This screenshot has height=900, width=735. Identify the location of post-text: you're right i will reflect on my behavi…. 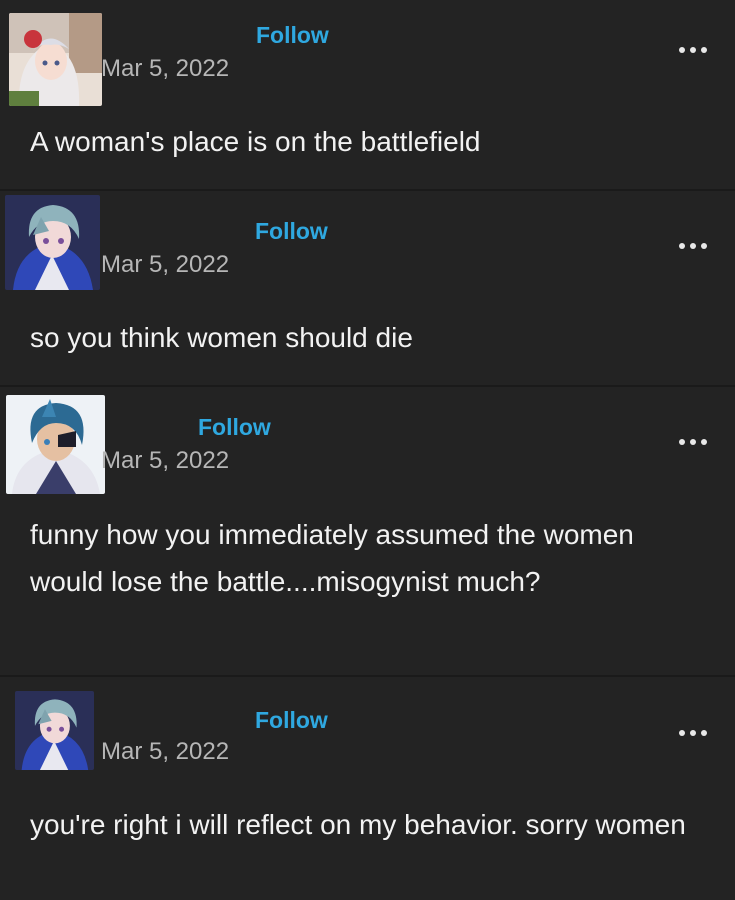
(358, 824).